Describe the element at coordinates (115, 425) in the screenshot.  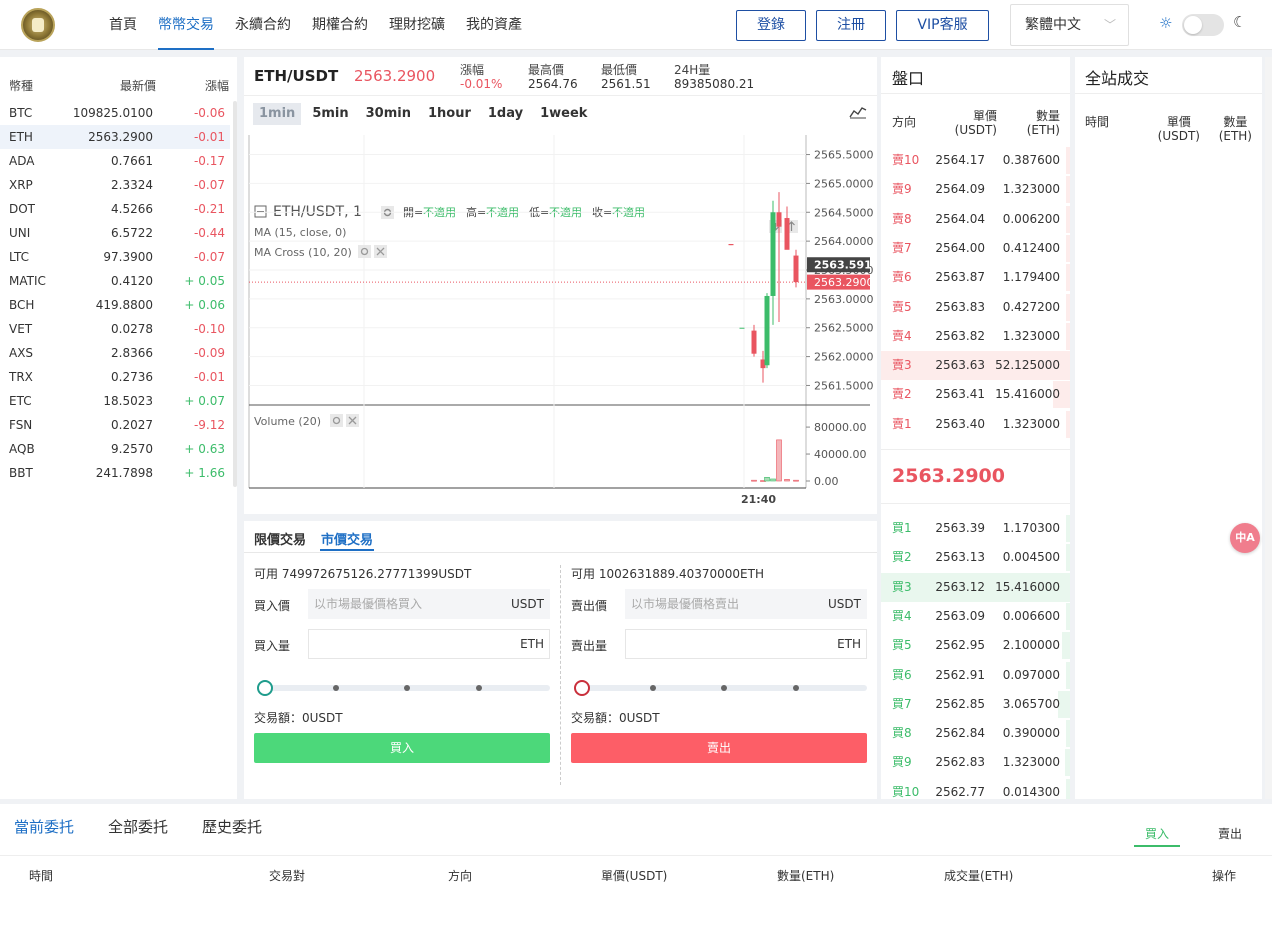
I see `market-row: FSN 0.2027 -9.12` at that location.